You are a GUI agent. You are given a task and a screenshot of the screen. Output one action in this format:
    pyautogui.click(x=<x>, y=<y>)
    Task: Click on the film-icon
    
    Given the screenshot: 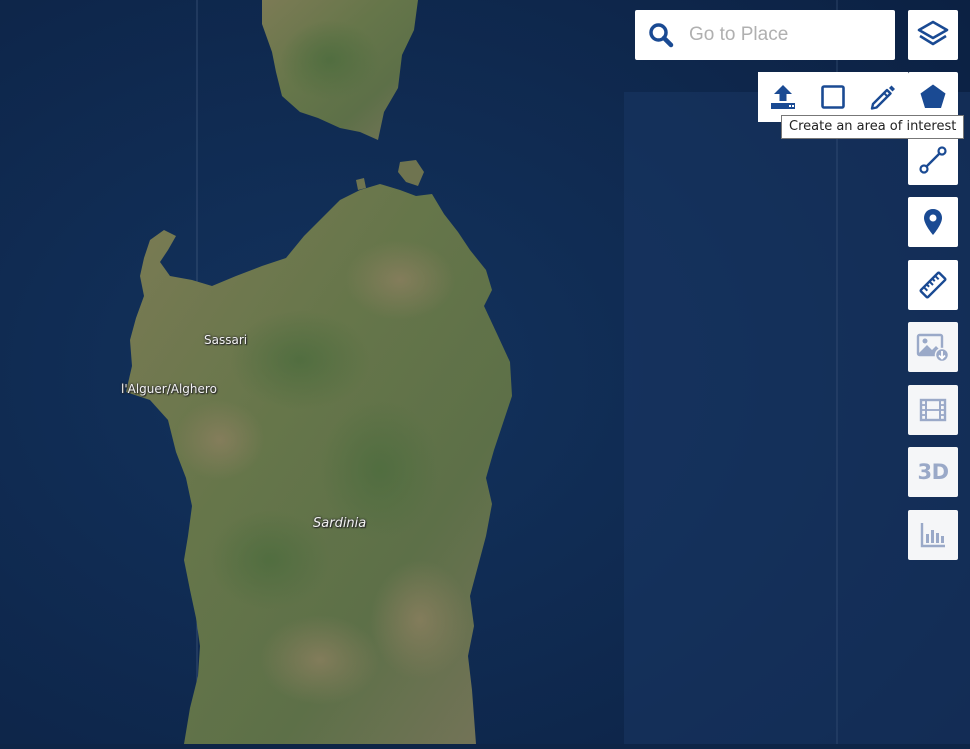 What is the action you would take?
    pyautogui.click(x=933, y=410)
    